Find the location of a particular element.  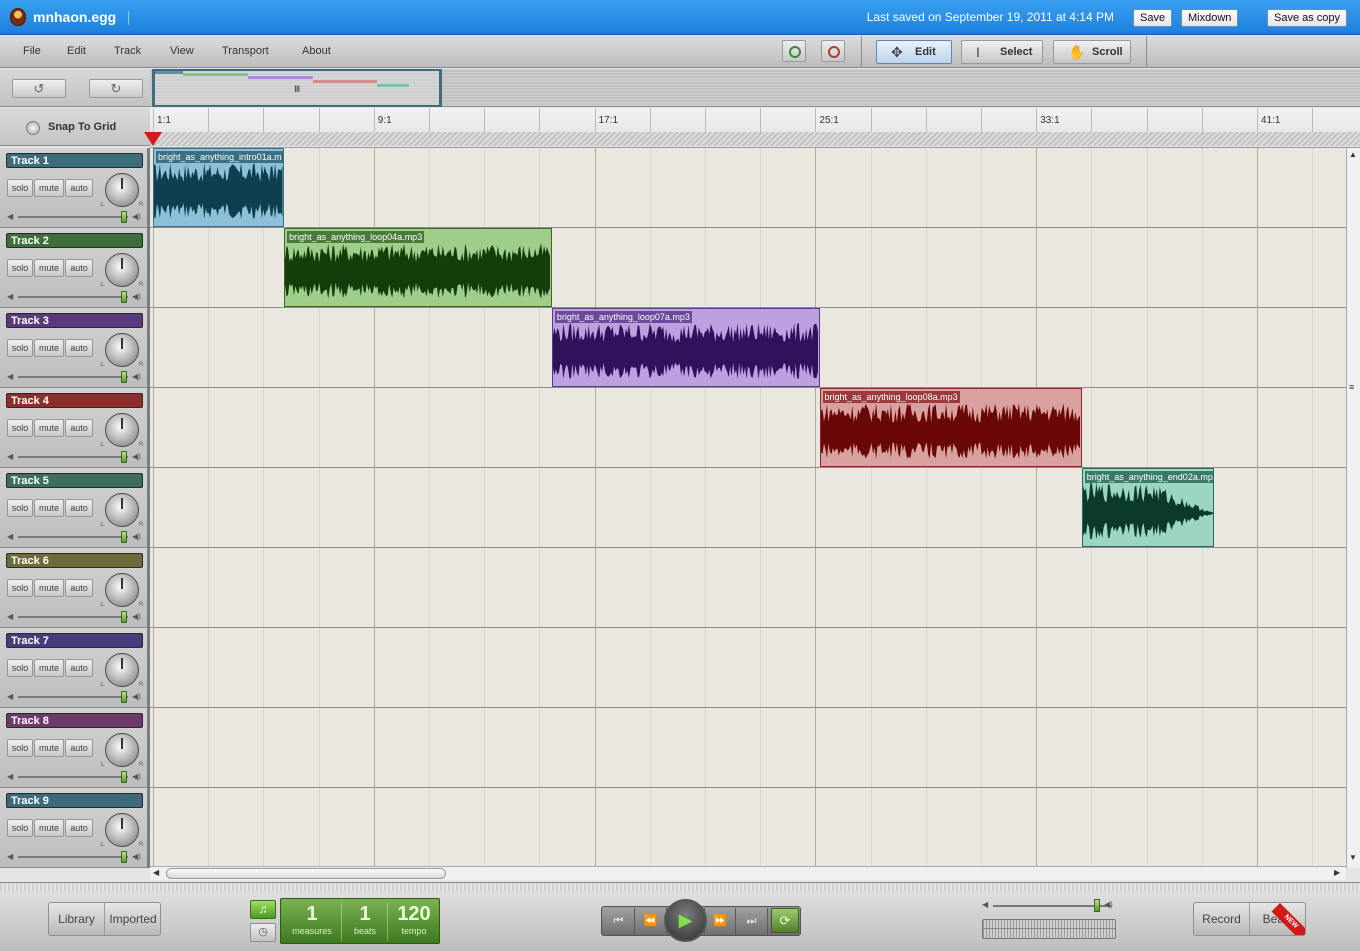

snap-toggle-icon is located at coordinates (33, 128).